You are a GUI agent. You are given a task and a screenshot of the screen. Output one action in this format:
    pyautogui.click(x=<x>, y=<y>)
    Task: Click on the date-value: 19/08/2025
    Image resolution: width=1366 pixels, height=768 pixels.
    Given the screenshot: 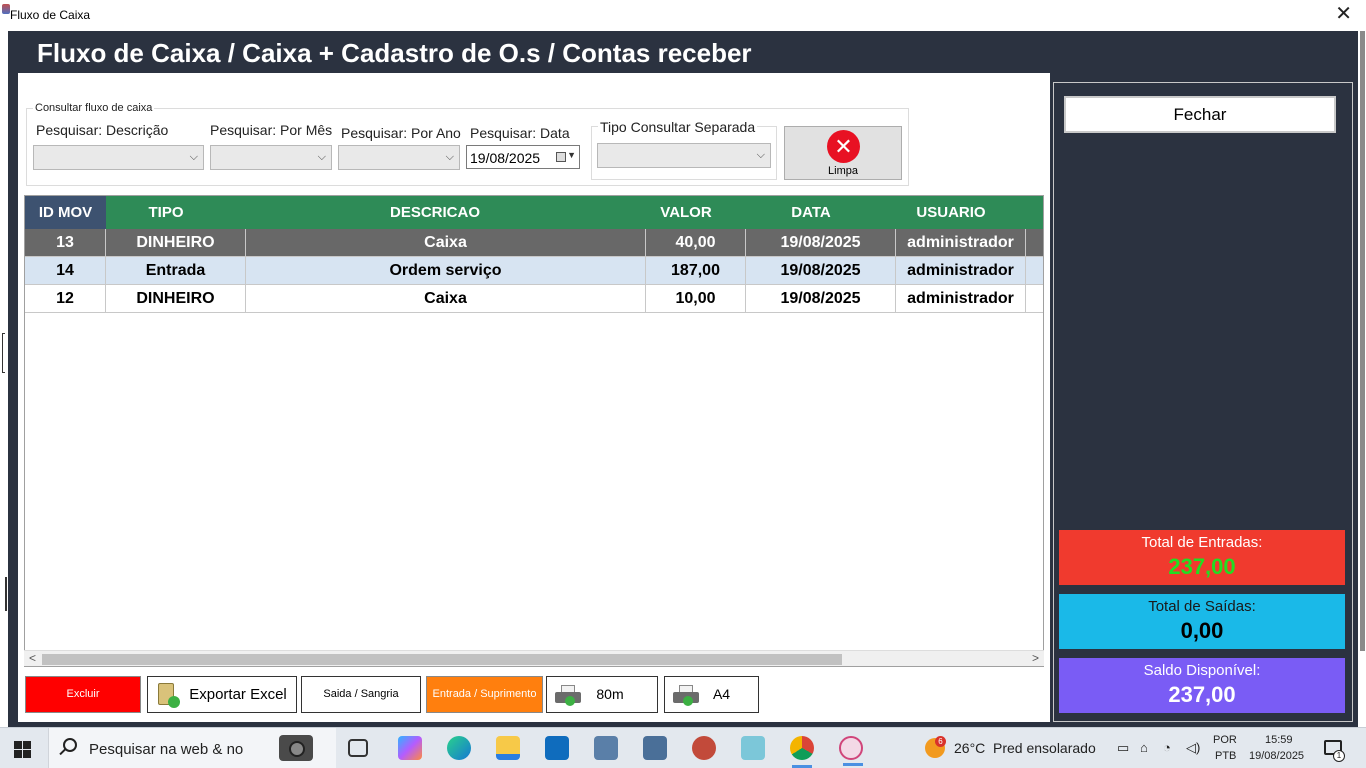 What is the action you would take?
    pyautogui.click(x=505, y=158)
    